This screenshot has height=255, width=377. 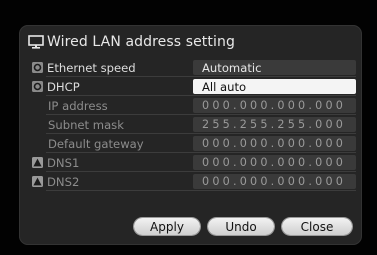 I want to click on close-button: Close, so click(x=317, y=226).